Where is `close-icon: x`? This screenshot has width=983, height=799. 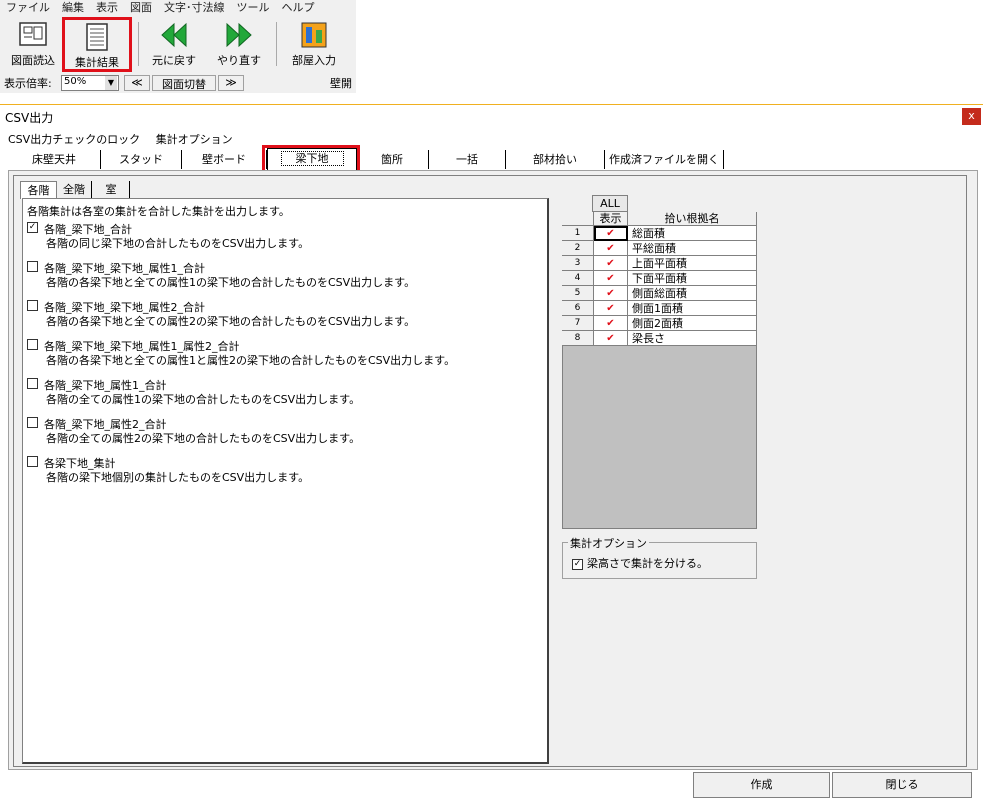 close-icon: x is located at coordinates (971, 116).